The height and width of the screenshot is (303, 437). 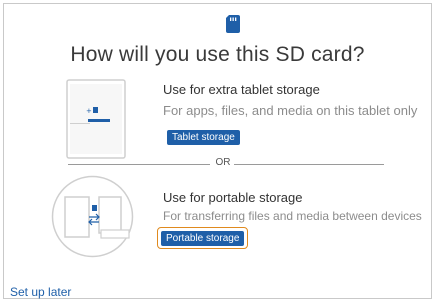 I want to click on or-divider-label: OR, so click(x=223, y=162).